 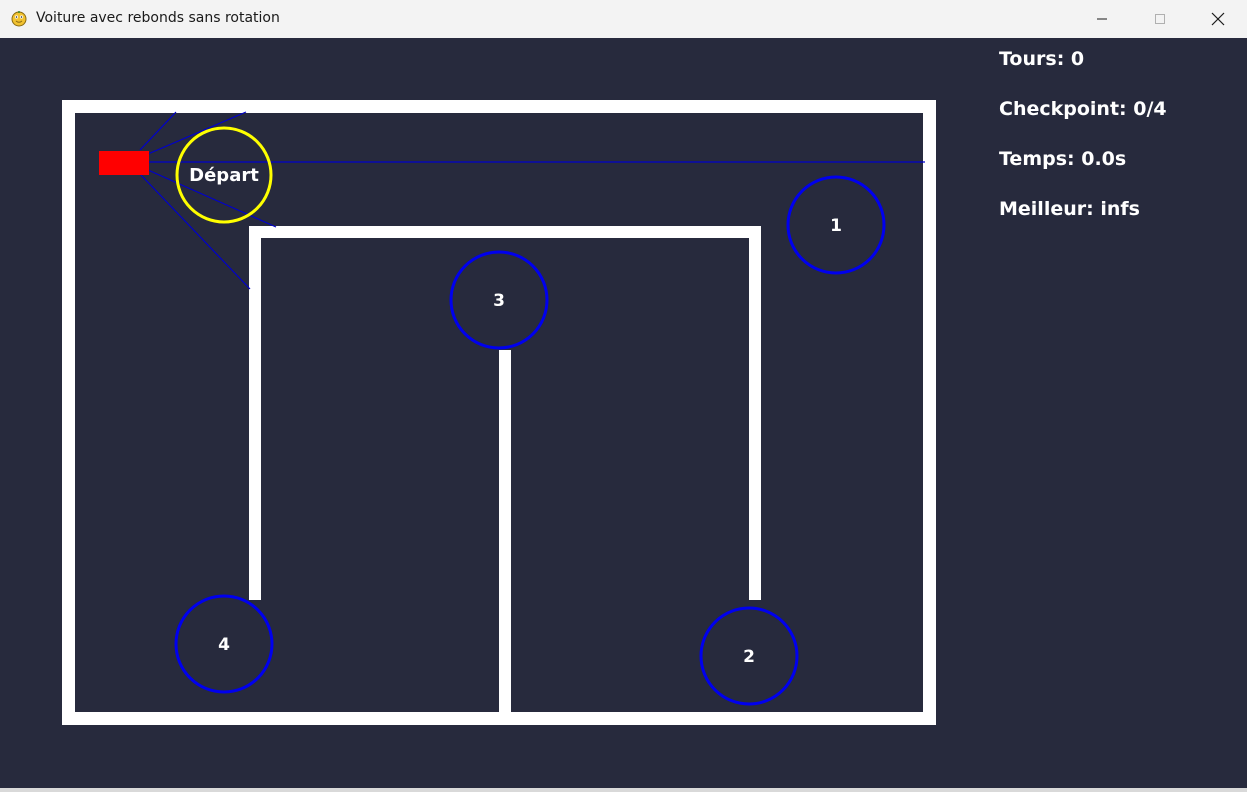 I want to click on checkpoint-counter: Checkpoint: 0/4, so click(x=1083, y=109).